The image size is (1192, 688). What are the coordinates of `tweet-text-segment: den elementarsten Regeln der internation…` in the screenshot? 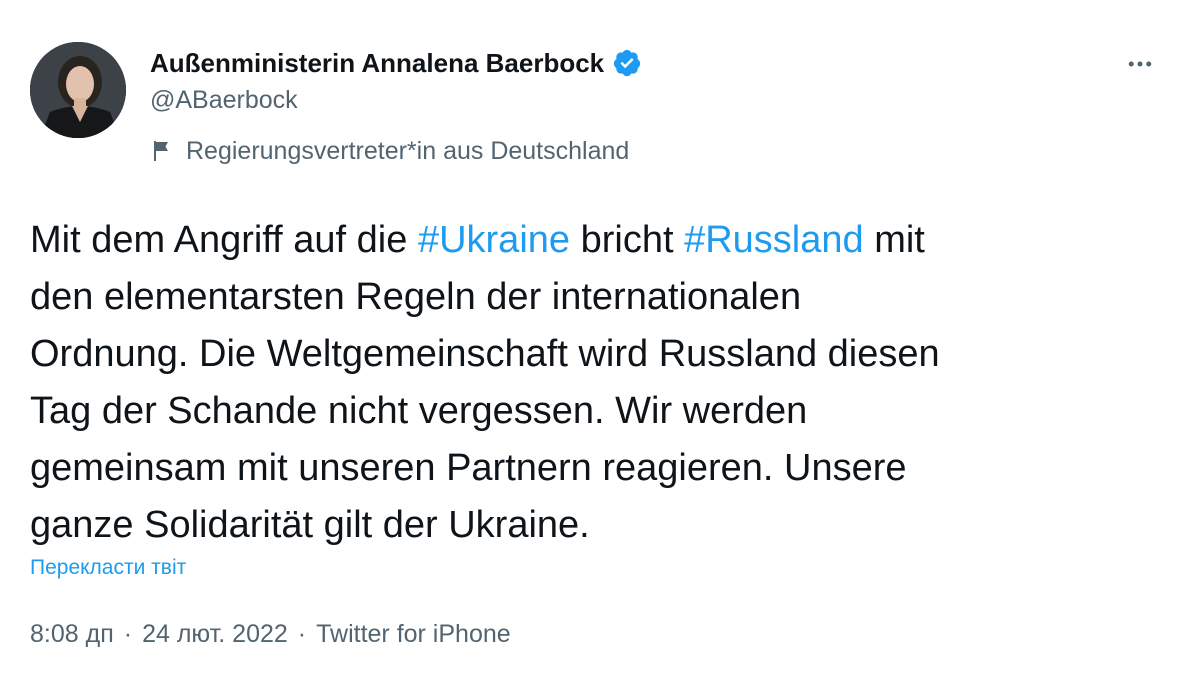 It's located at (416, 297).